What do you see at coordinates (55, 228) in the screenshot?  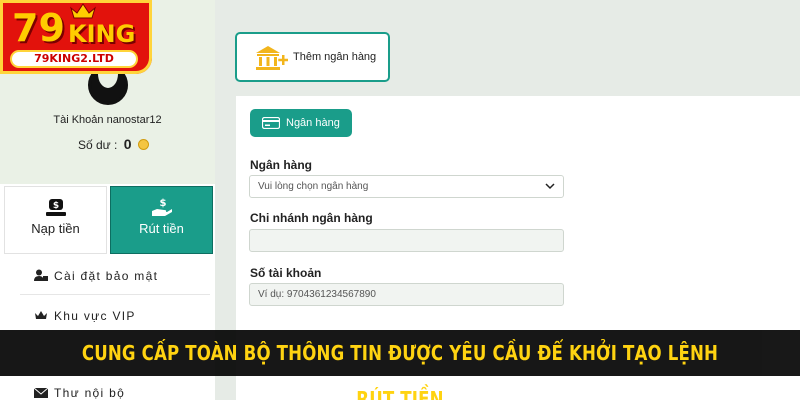 I see `deposit-label: Nạp tiền` at bounding box center [55, 228].